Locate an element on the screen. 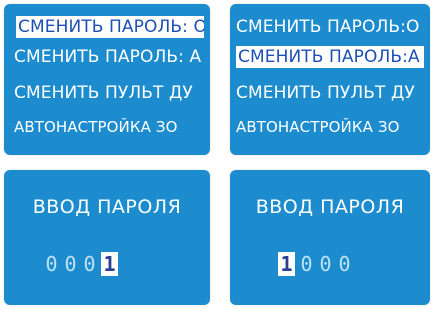 Image resolution: width=434 pixels, height=309 pixels. password-digit-1: 1 is located at coordinates (286, 264).